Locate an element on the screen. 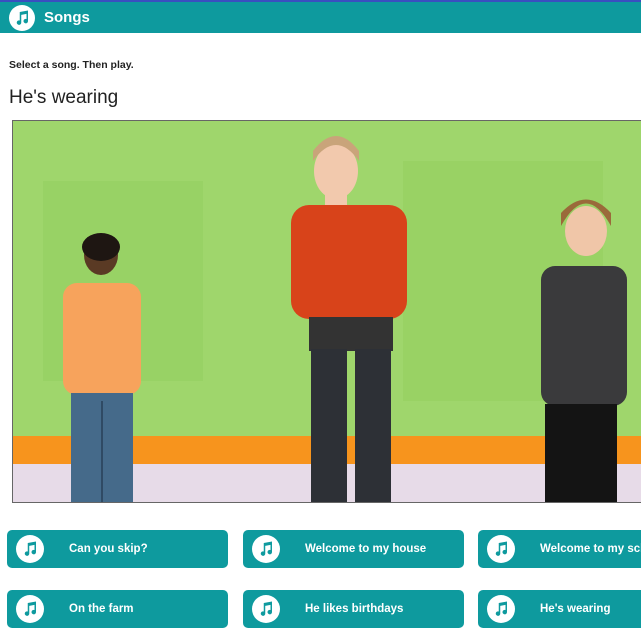 The image size is (641, 628). song-button-can-you-skip: Can you skip? is located at coordinates (117, 549).